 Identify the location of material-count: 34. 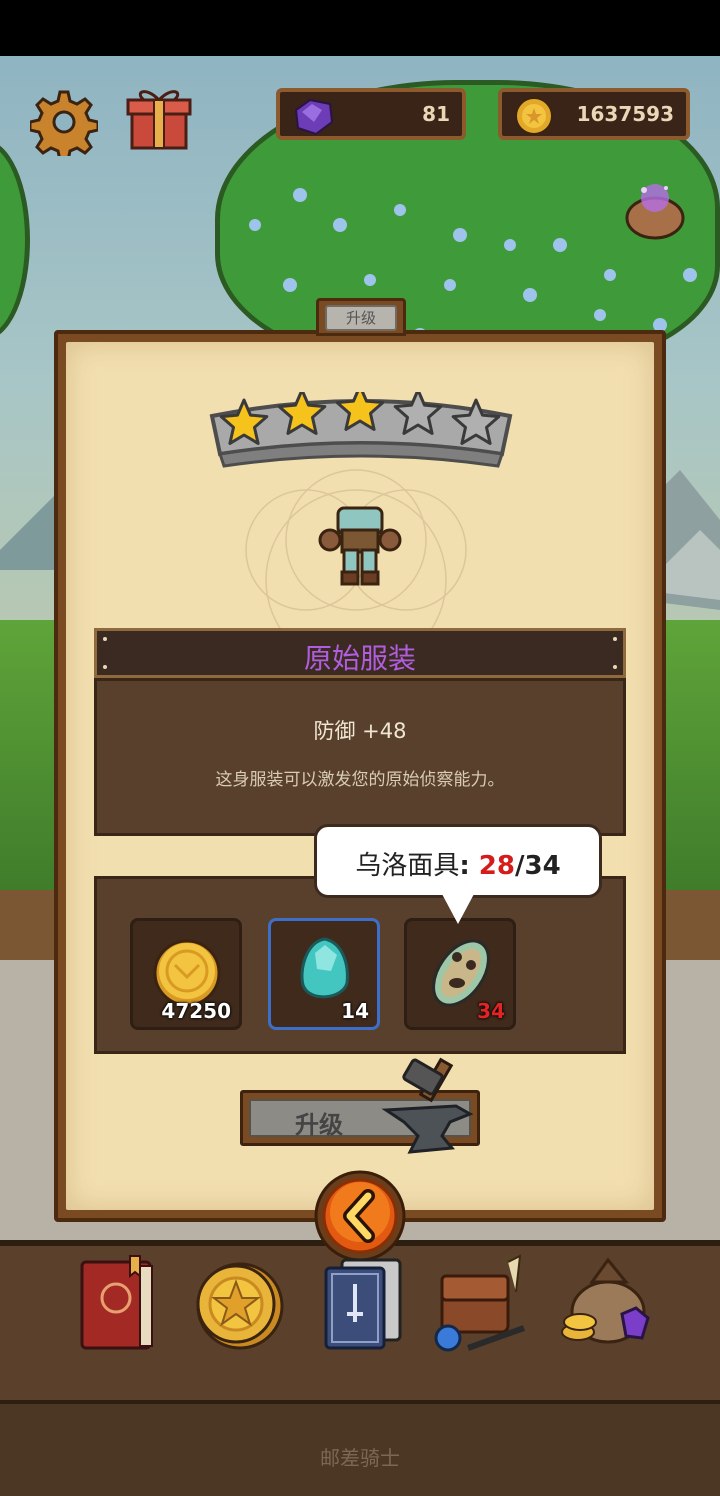
(491, 1011).